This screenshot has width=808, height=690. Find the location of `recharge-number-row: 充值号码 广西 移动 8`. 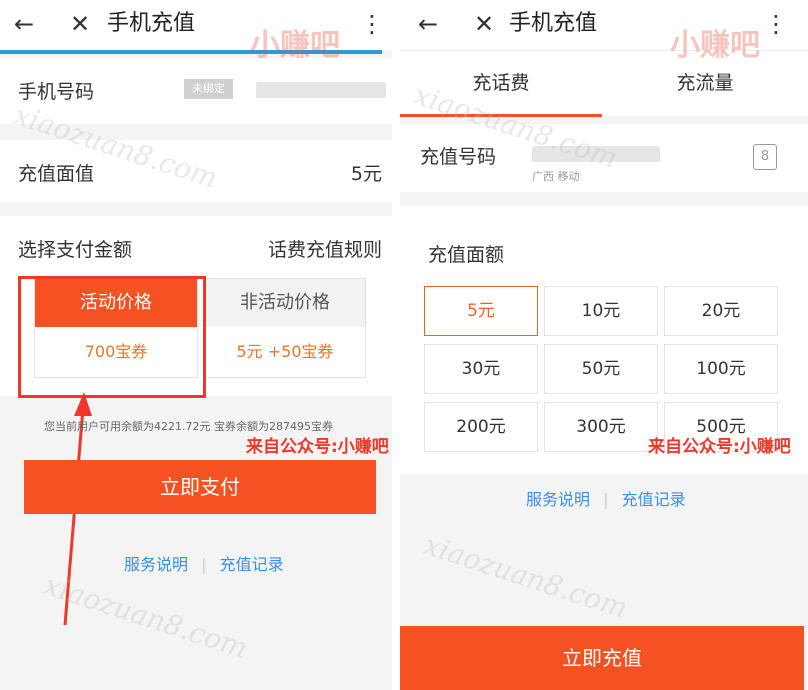

recharge-number-row: 充值号码 广西 移动 8 is located at coordinates (604, 158).